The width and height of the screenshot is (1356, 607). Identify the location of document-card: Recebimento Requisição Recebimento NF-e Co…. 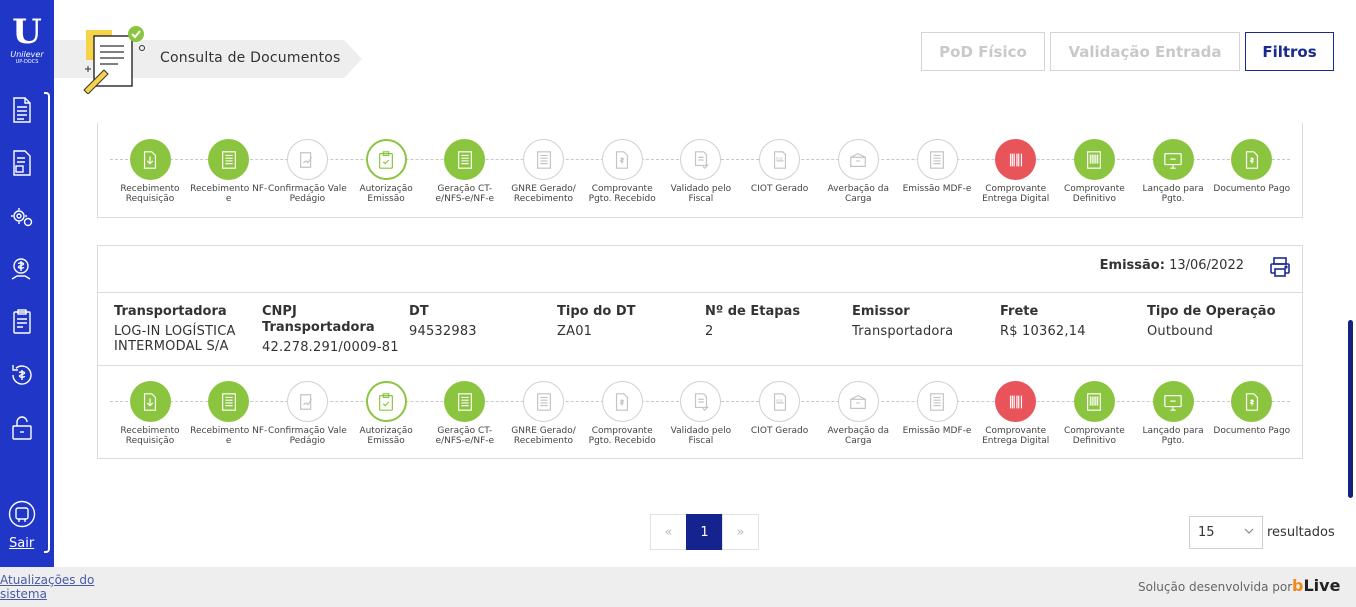
(700, 170).